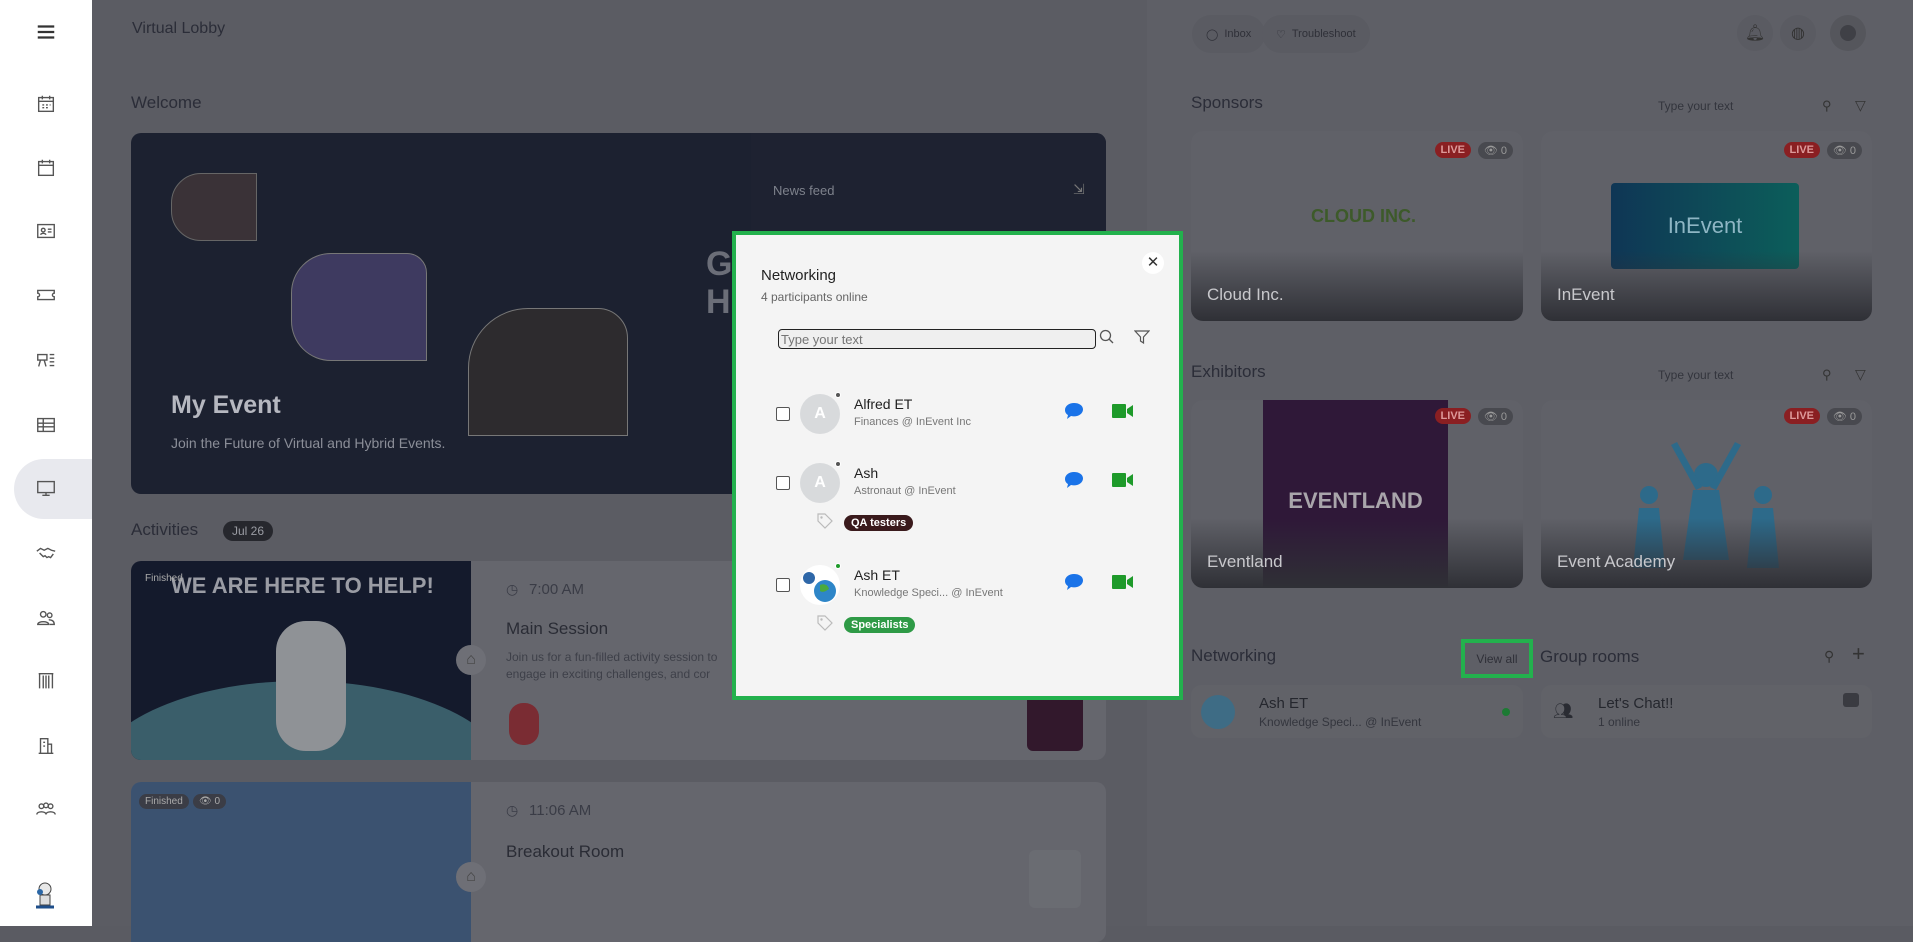  I want to click on ticket-icon, so click(46, 295).